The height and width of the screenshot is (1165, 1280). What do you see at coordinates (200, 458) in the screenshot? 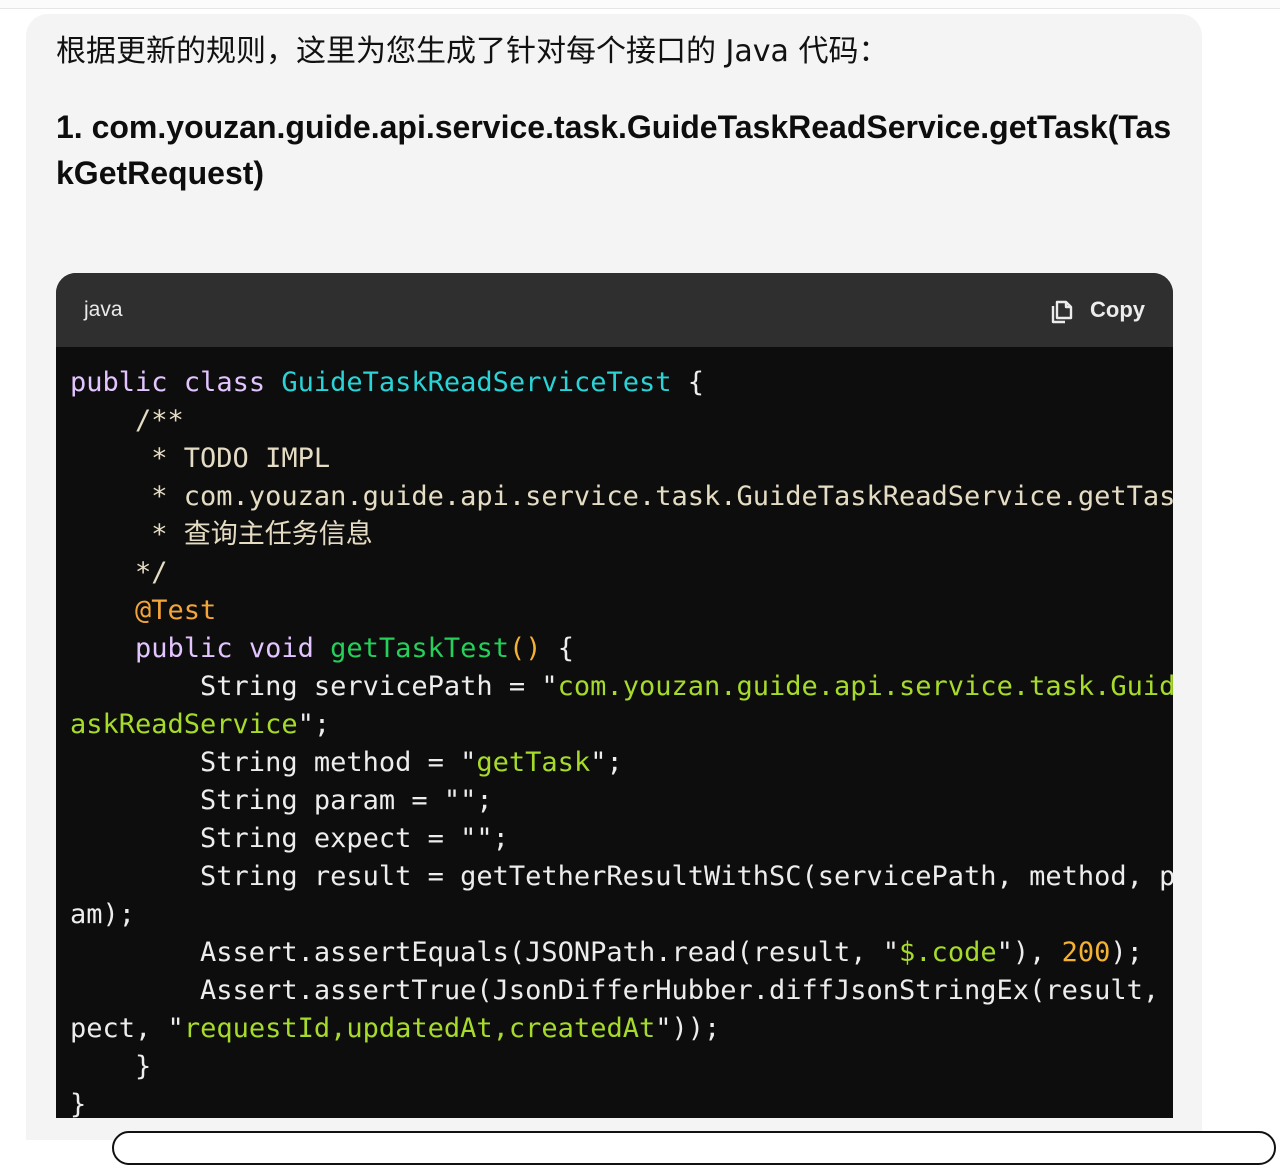
I see `code-line: * TODO IMPL` at bounding box center [200, 458].